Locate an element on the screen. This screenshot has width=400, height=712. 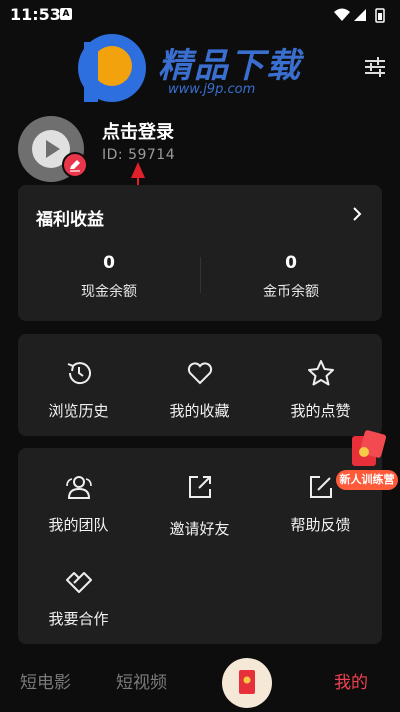
tab-short-videos: 短视频 is located at coordinates (141, 680).